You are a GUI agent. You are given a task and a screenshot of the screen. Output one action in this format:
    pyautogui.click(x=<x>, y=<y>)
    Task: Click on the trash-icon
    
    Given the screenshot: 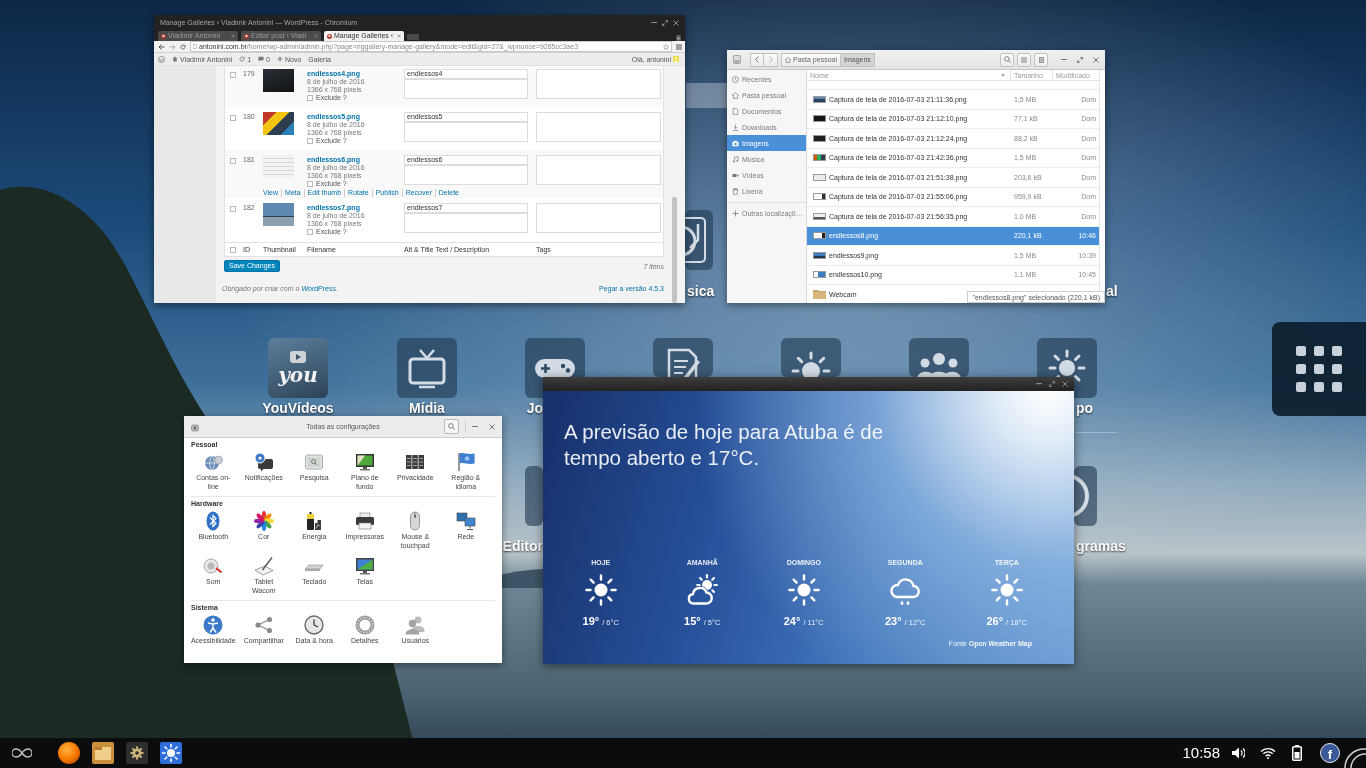 What is the action you would take?
    pyautogui.click(x=735, y=191)
    